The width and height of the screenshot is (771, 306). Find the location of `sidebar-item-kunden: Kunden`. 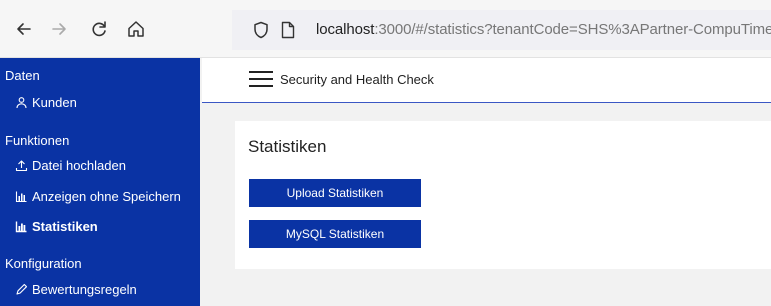

sidebar-item-kunden: Kunden is located at coordinates (46, 102).